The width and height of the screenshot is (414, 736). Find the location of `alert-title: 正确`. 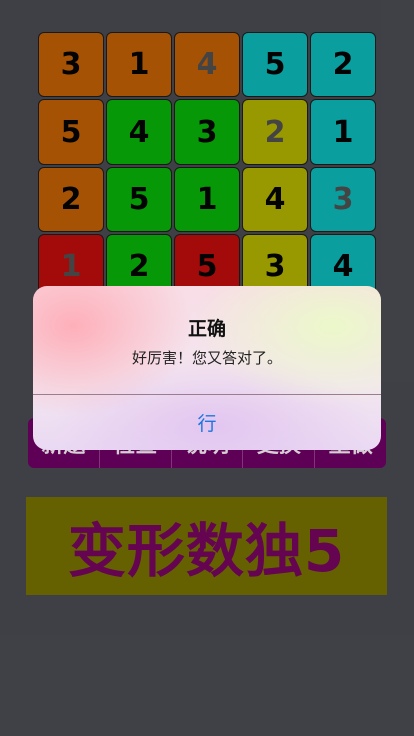

alert-title: 正确 is located at coordinates (206, 329).